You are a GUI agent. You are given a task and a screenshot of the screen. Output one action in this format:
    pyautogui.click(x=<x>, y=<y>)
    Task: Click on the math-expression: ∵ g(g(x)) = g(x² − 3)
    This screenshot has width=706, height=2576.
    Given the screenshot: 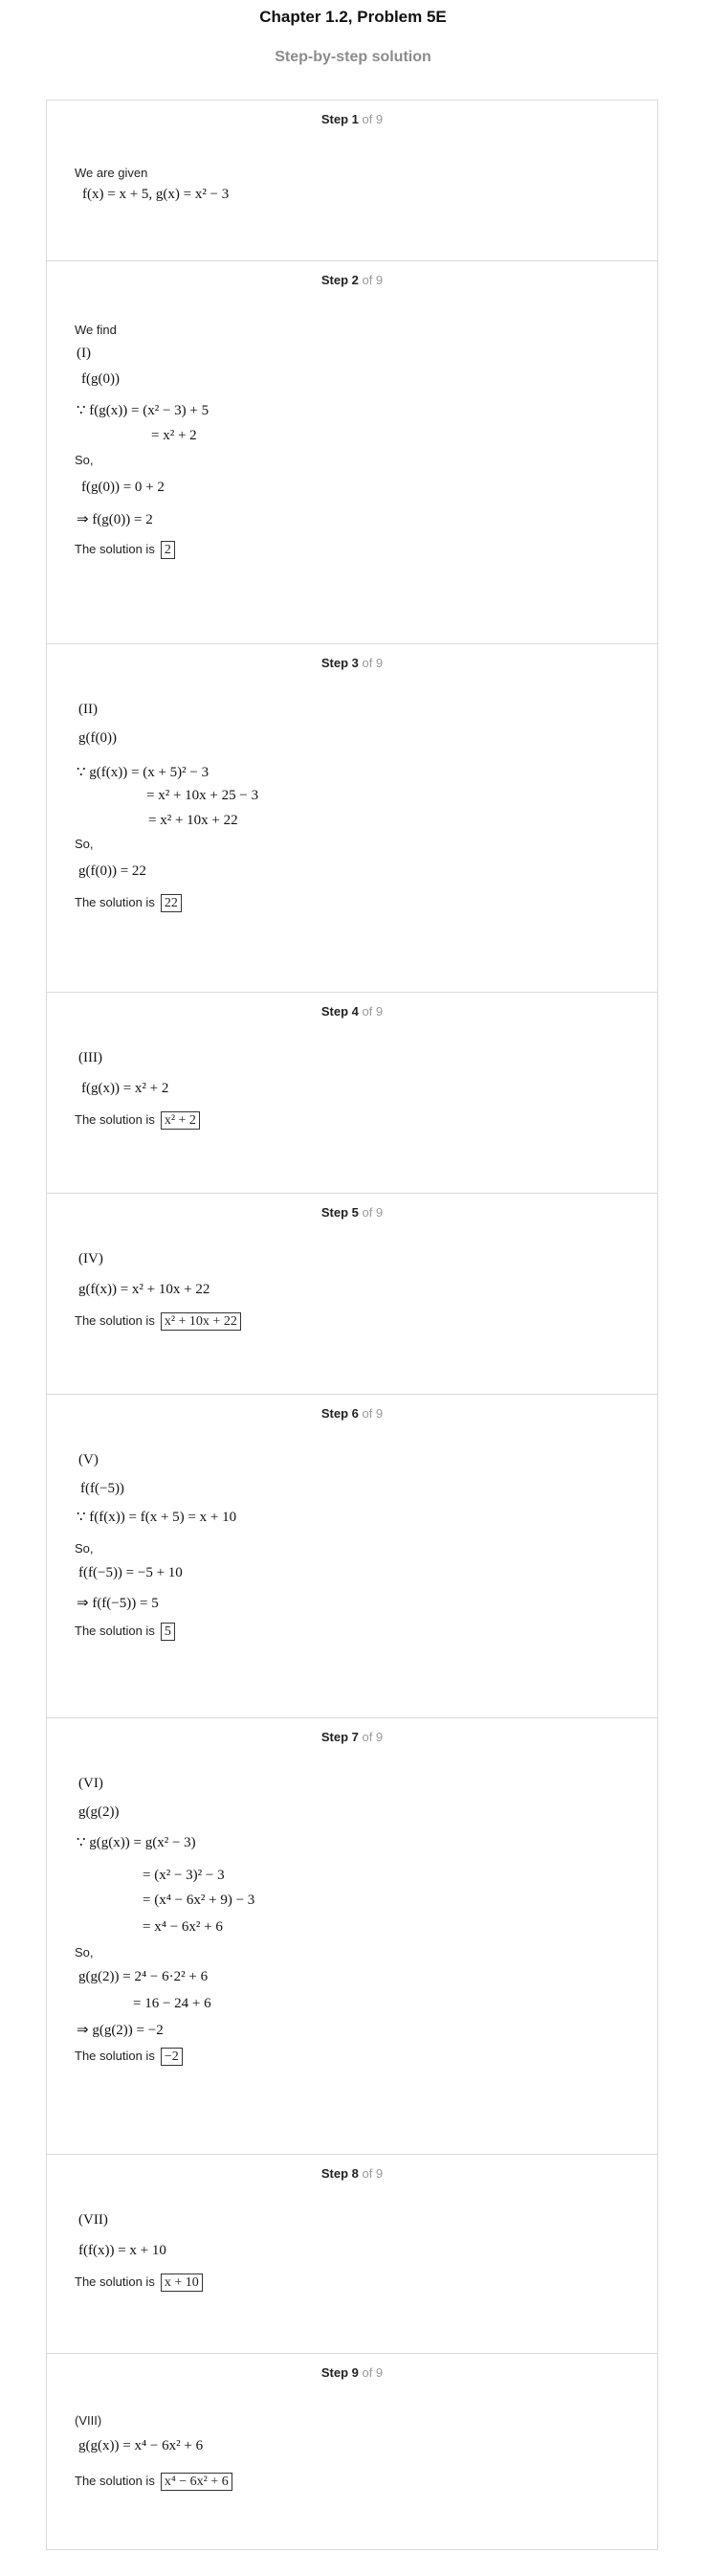 What is the action you would take?
    pyautogui.click(x=136, y=1843)
    